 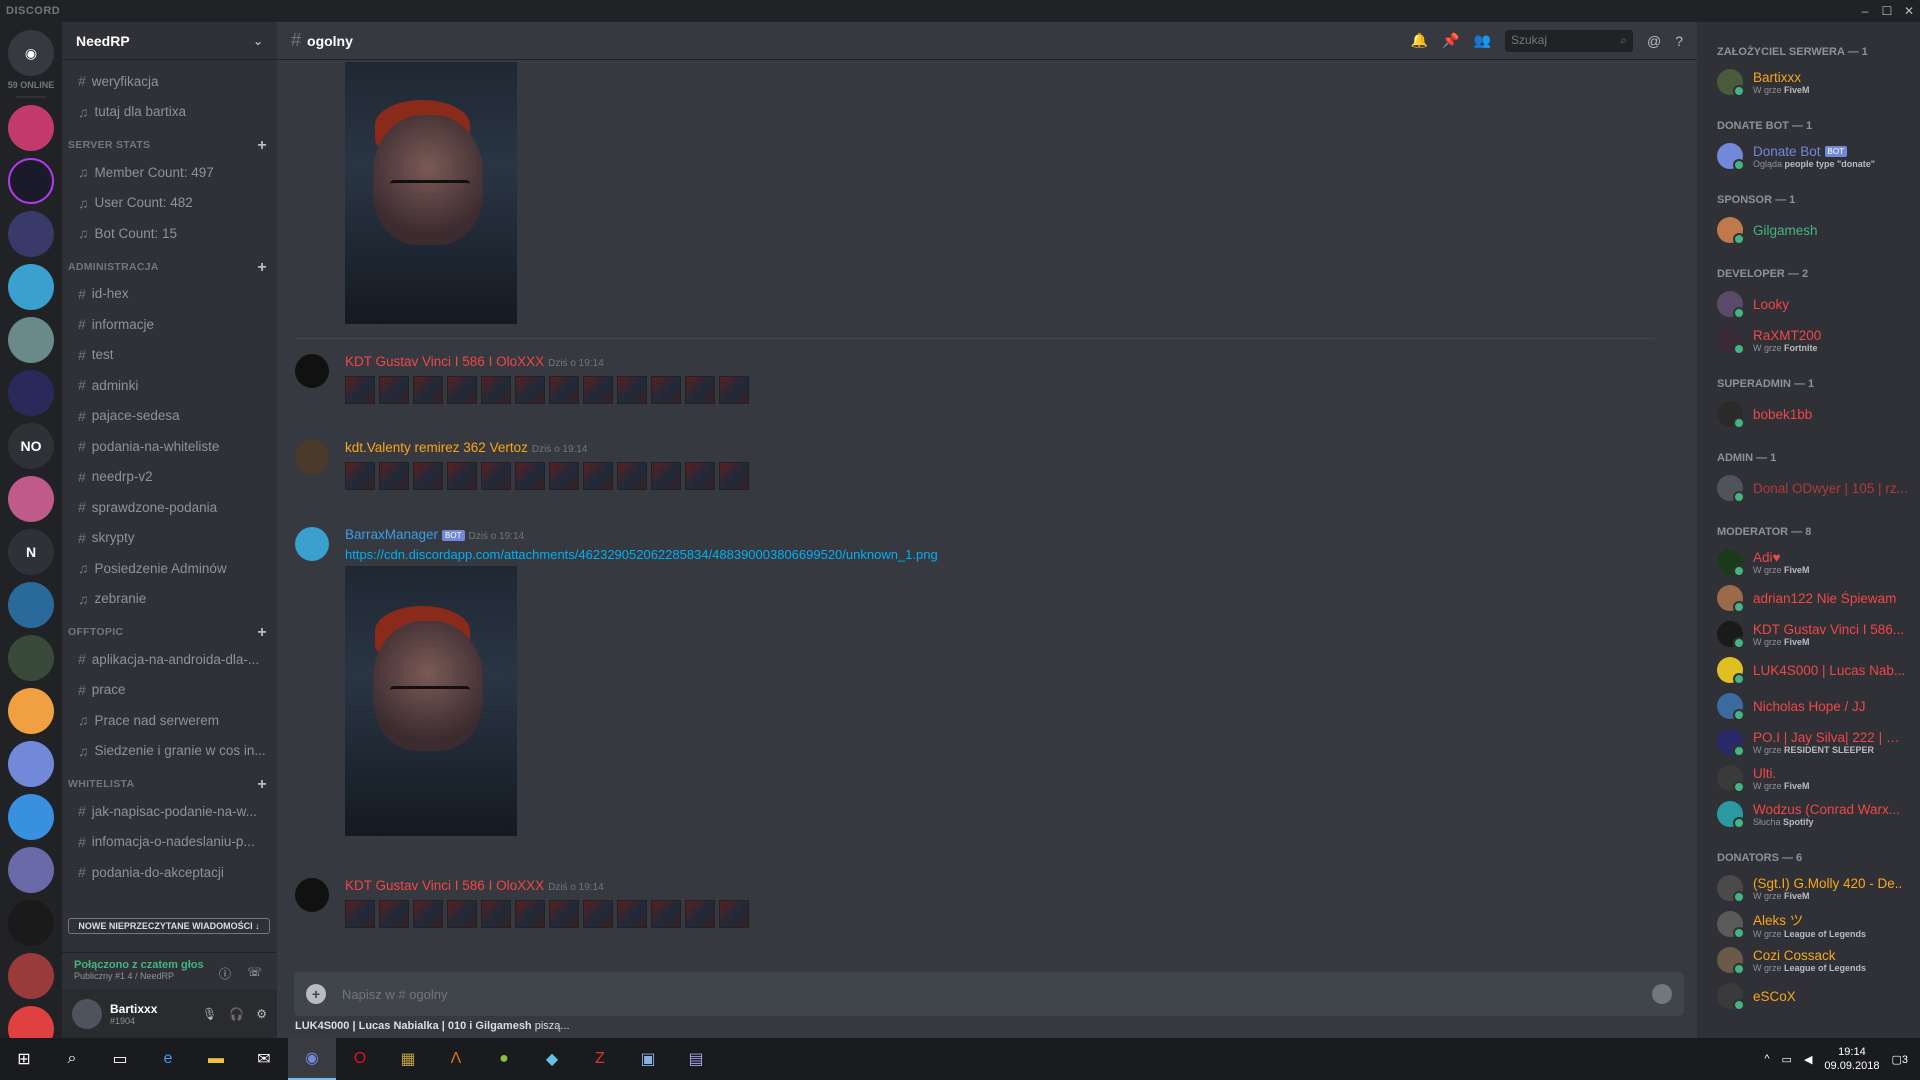 What do you see at coordinates (391, 534) in the screenshot?
I see `message-author: BarraxManager` at bounding box center [391, 534].